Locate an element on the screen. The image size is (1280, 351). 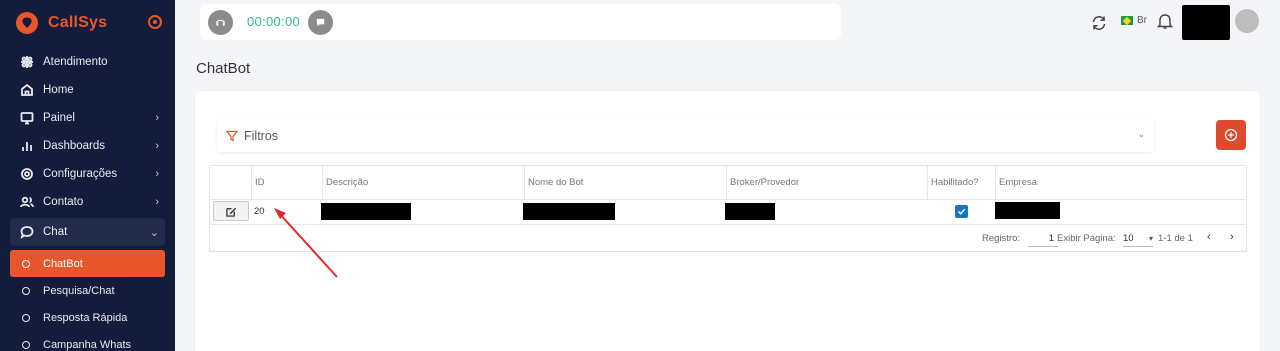
column-header-descricao: Descrição is located at coordinates (423, 182).